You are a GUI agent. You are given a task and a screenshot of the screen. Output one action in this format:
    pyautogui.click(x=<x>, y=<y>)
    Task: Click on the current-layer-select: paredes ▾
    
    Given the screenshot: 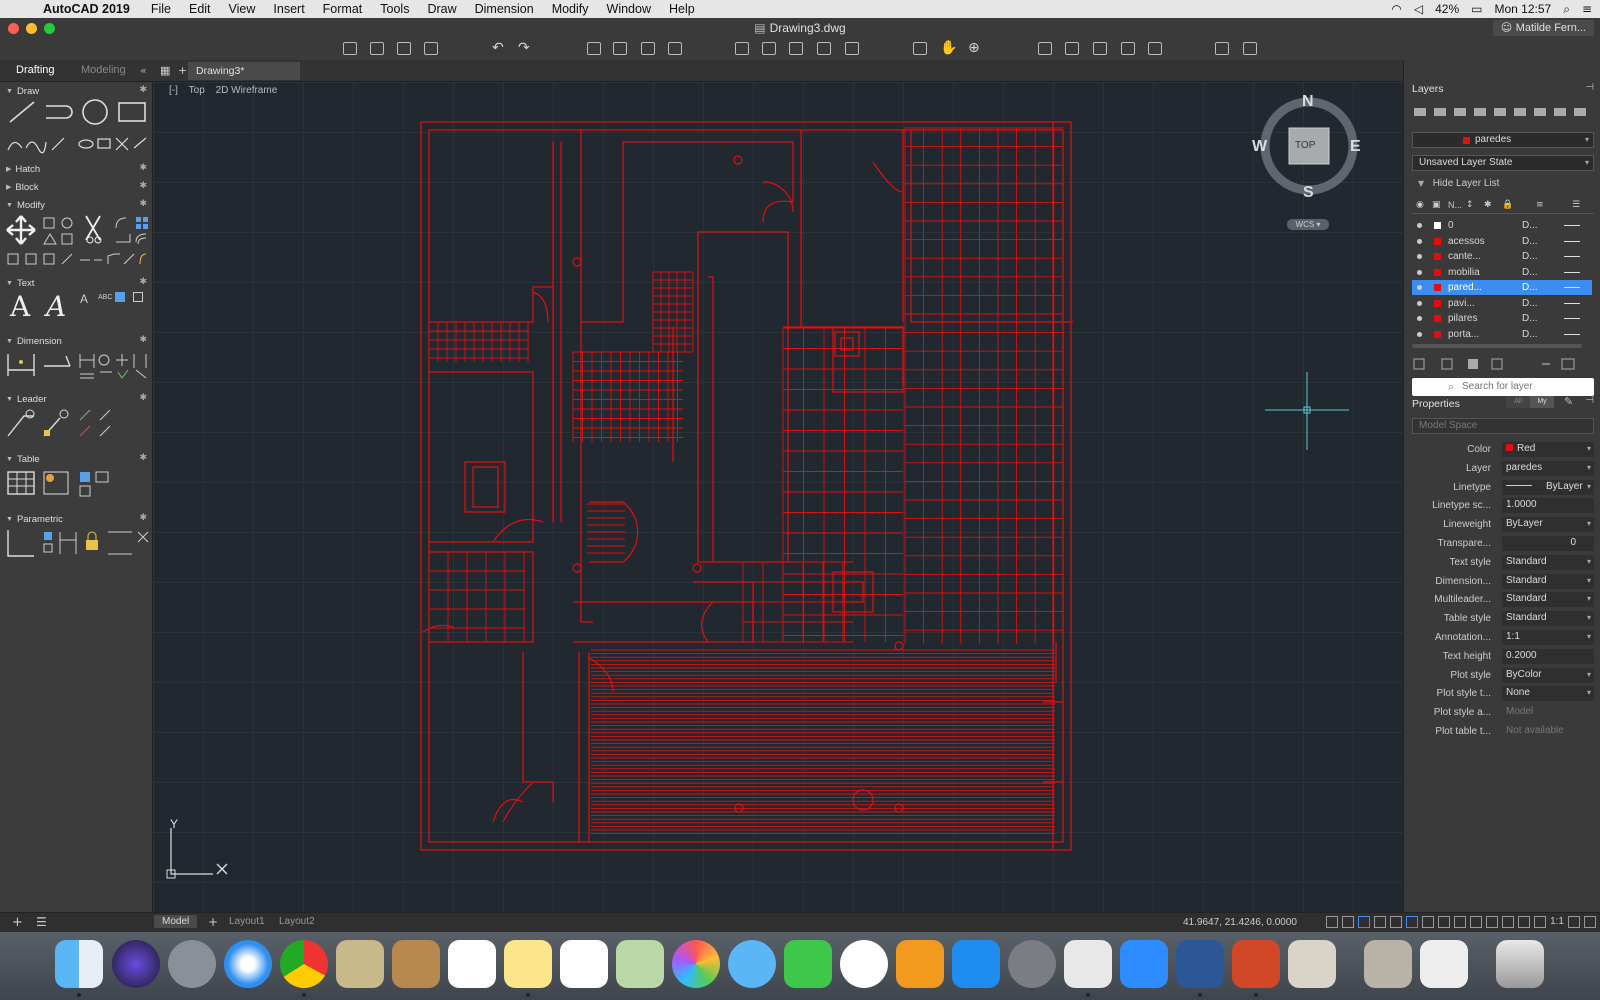 What is the action you would take?
    pyautogui.click(x=1503, y=140)
    